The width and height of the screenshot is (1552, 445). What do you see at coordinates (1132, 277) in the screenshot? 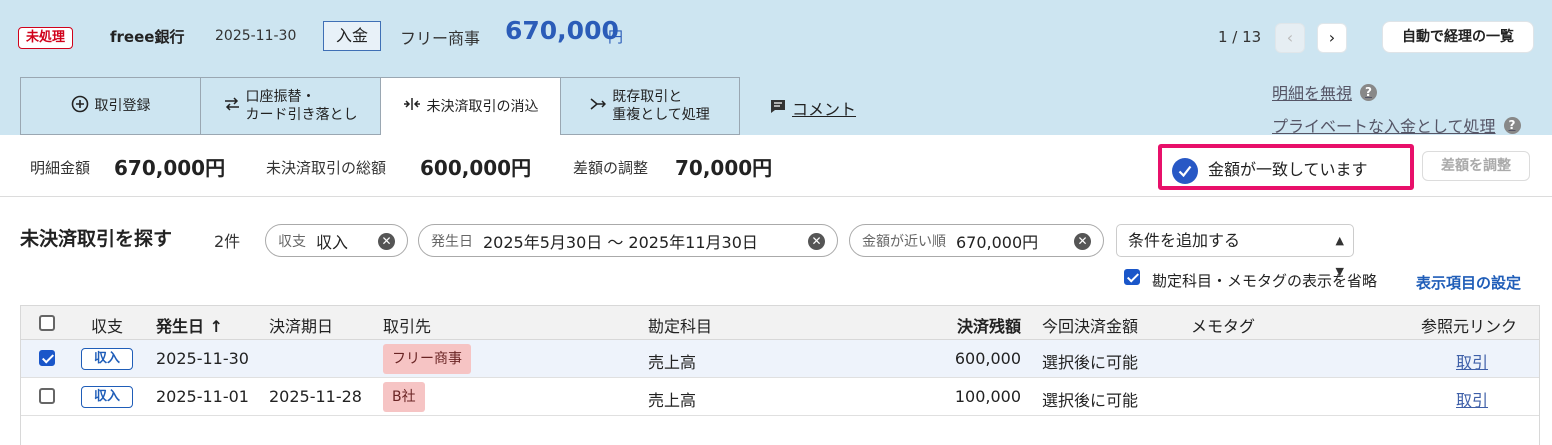
I see `omit-checkbox` at bounding box center [1132, 277].